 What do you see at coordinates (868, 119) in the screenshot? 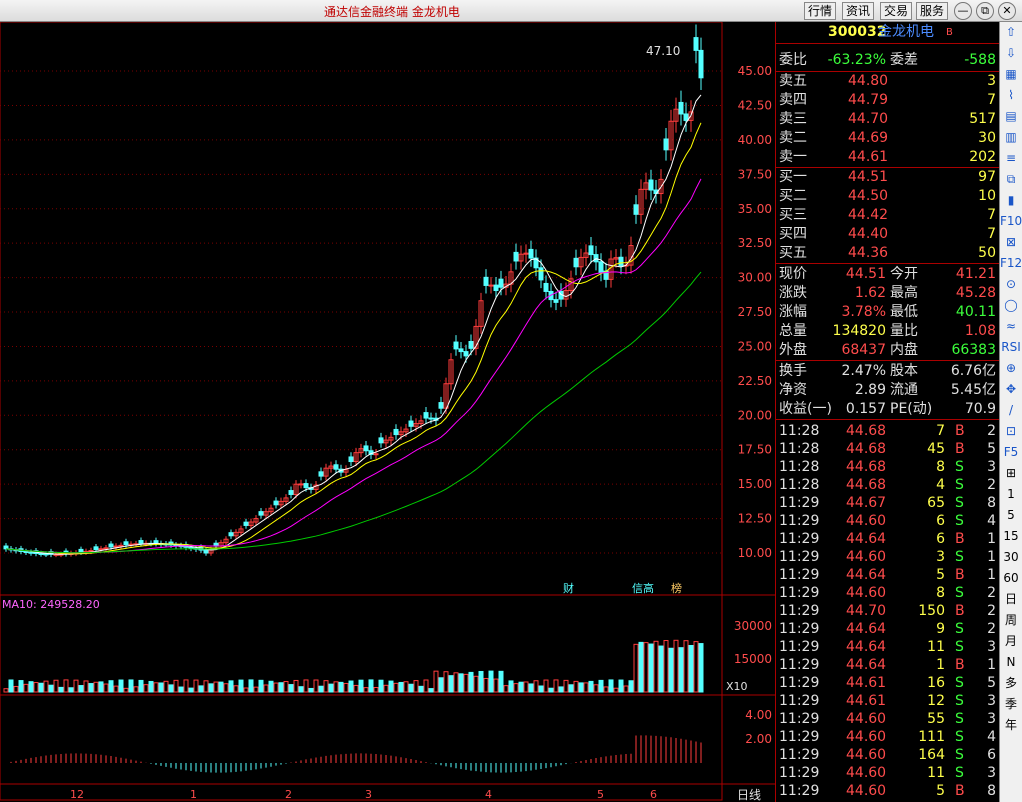
I see `ask-price: 44.70` at bounding box center [868, 119].